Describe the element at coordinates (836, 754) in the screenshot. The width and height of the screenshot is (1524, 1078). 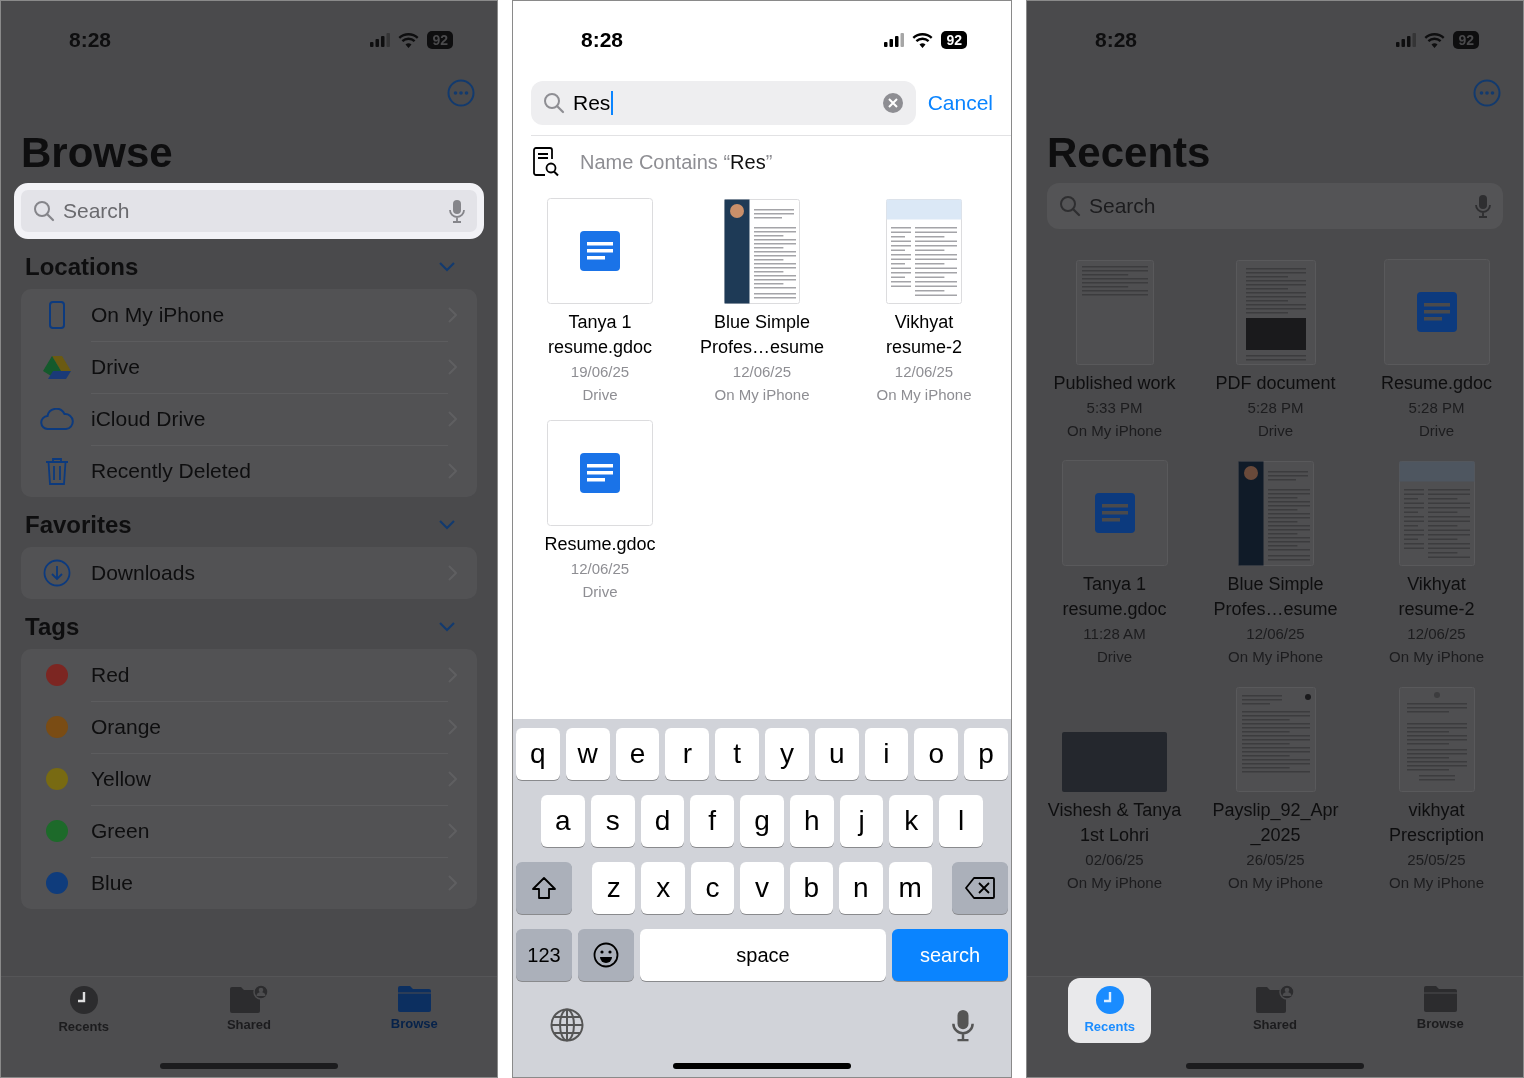
I see `keyboard-key: u` at that location.